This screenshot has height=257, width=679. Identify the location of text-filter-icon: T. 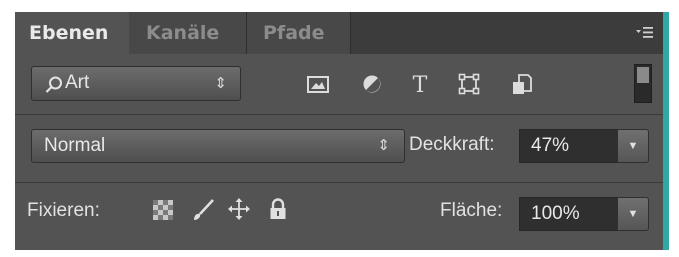
(420, 84).